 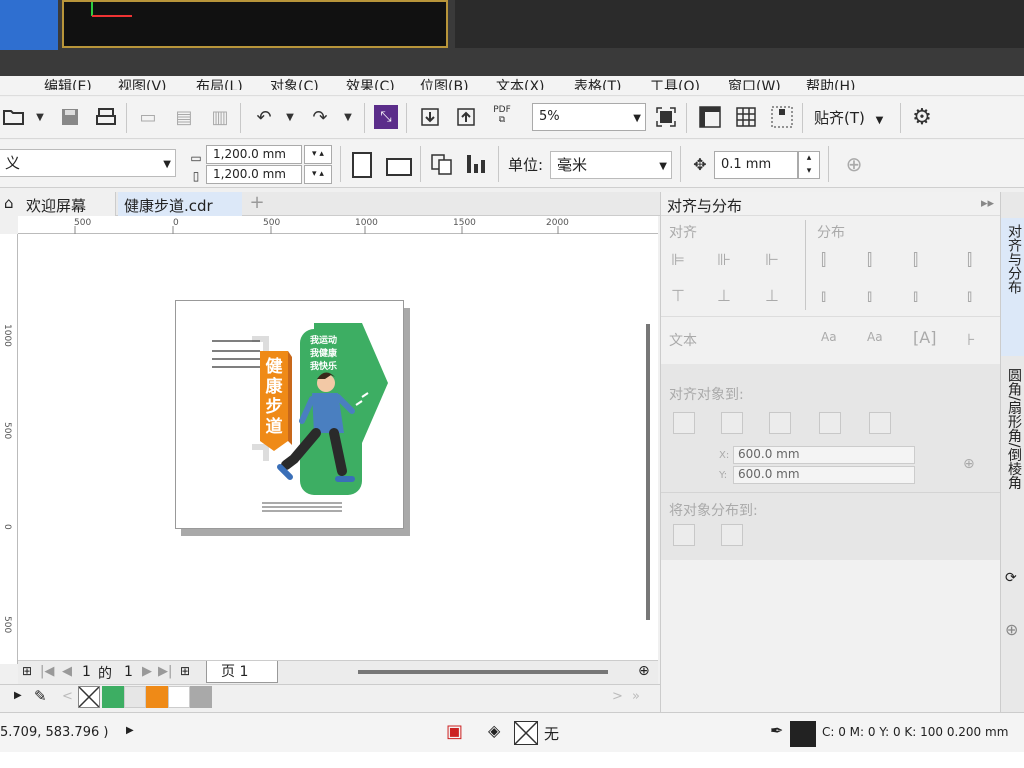 What do you see at coordinates (399, 167) in the screenshot?
I see `landscape-icon` at bounding box center [399, 167].